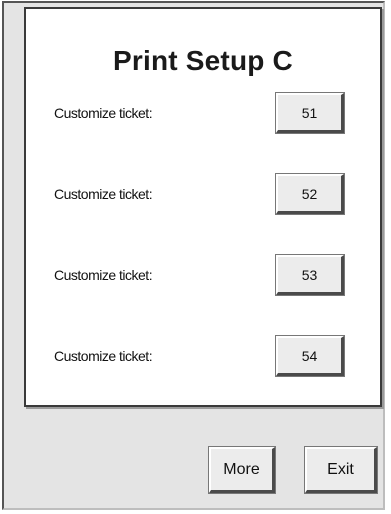  Describe the element at coordinates (203, 275) in the screenshot. I see `ticket-row-53: Customize ticket: 53` at that location.